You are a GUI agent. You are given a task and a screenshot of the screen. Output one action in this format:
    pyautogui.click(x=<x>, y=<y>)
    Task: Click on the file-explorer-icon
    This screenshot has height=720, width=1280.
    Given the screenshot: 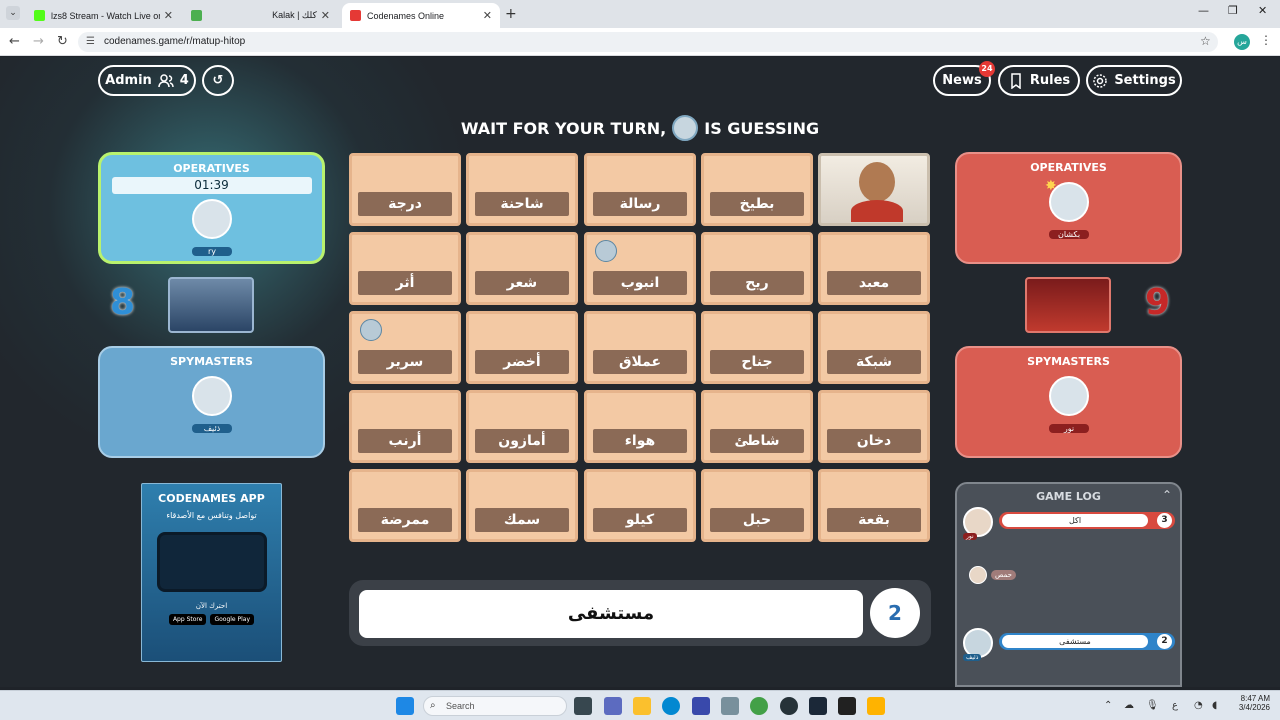 What is the action you would take?
    pyautogui.click(x=642, y=706)
    